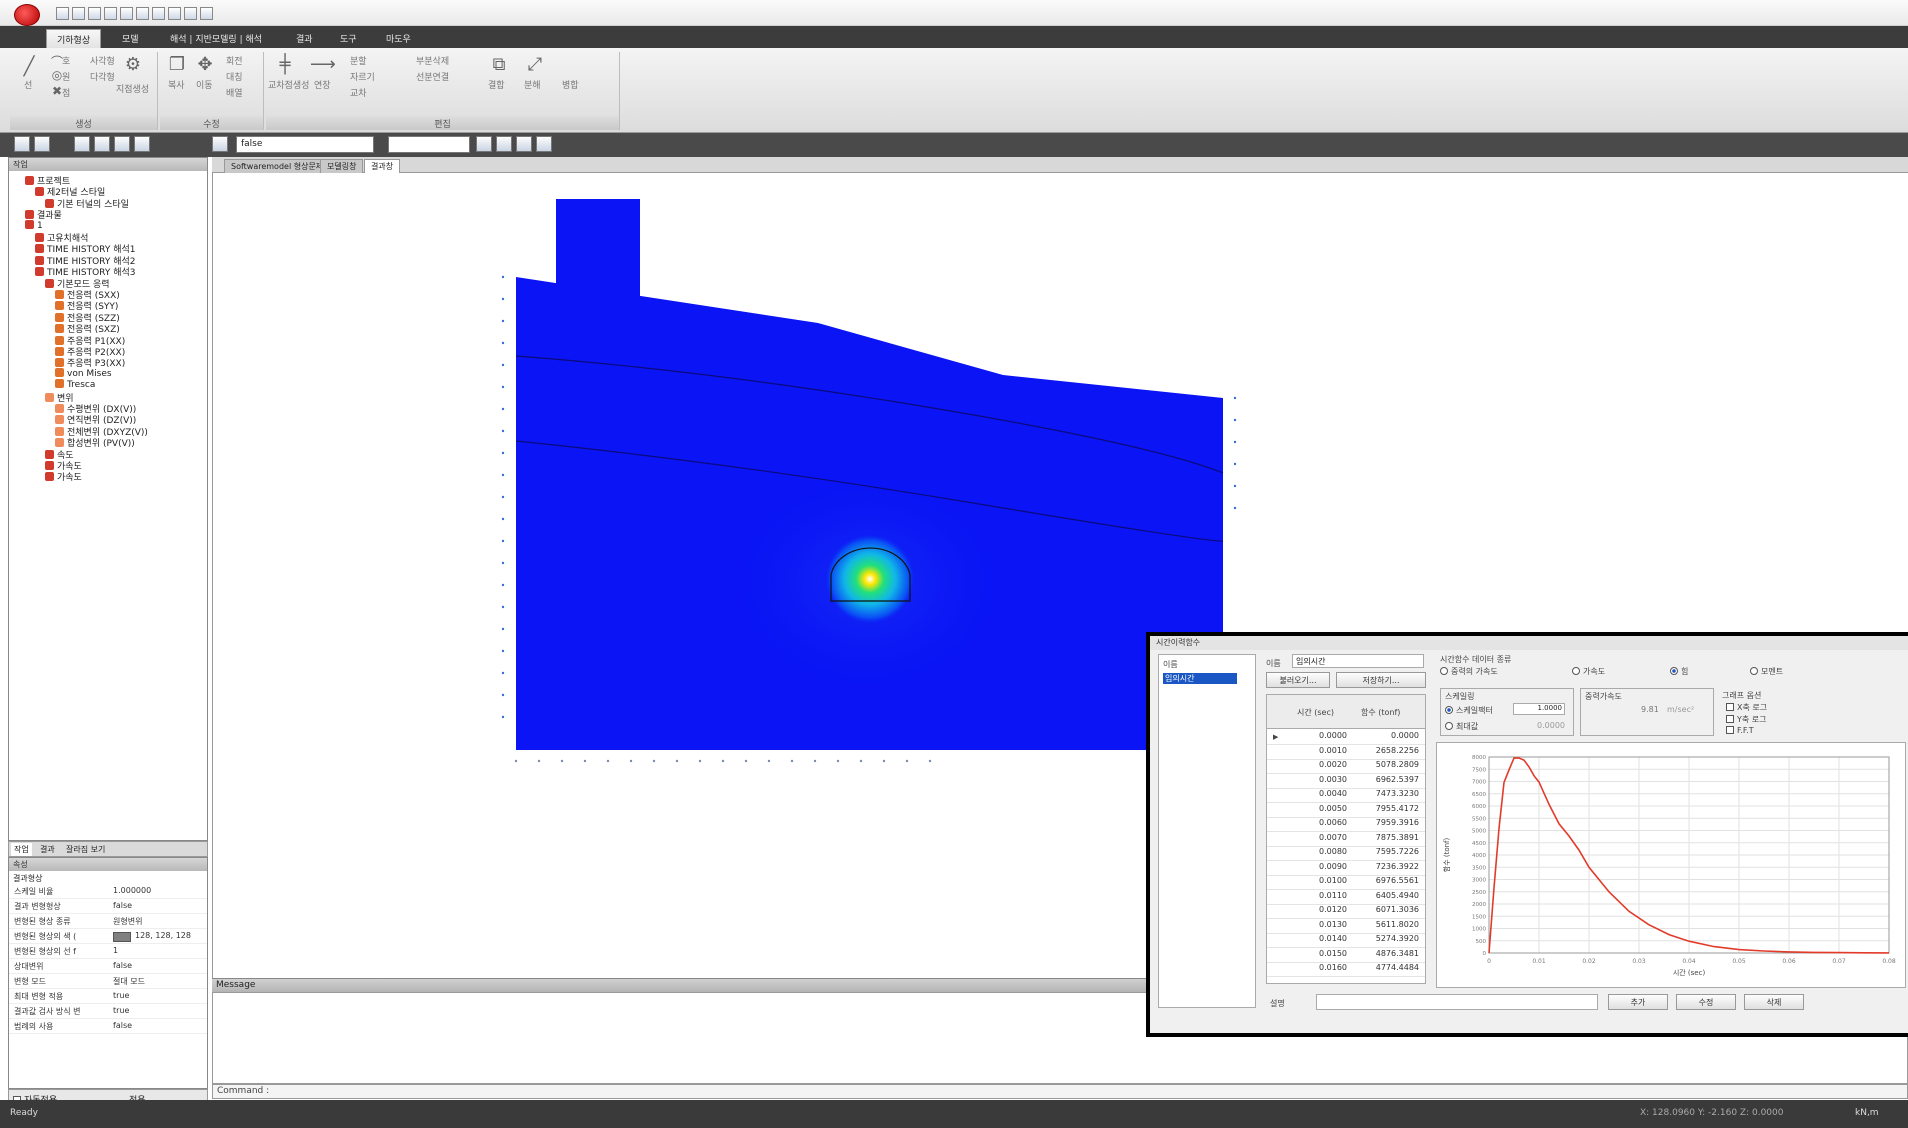 The image size is (1908, 1128). Describe the element at coordinates (1746, 719) in the screenshot. I see `y-log-checkbox: Y축 로그` at that location.